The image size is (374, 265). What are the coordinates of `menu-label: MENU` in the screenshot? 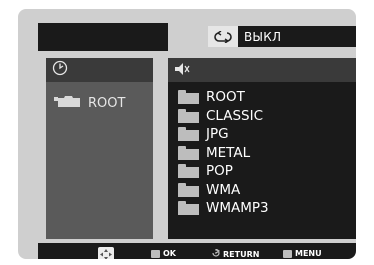 It's located at (308, 253).